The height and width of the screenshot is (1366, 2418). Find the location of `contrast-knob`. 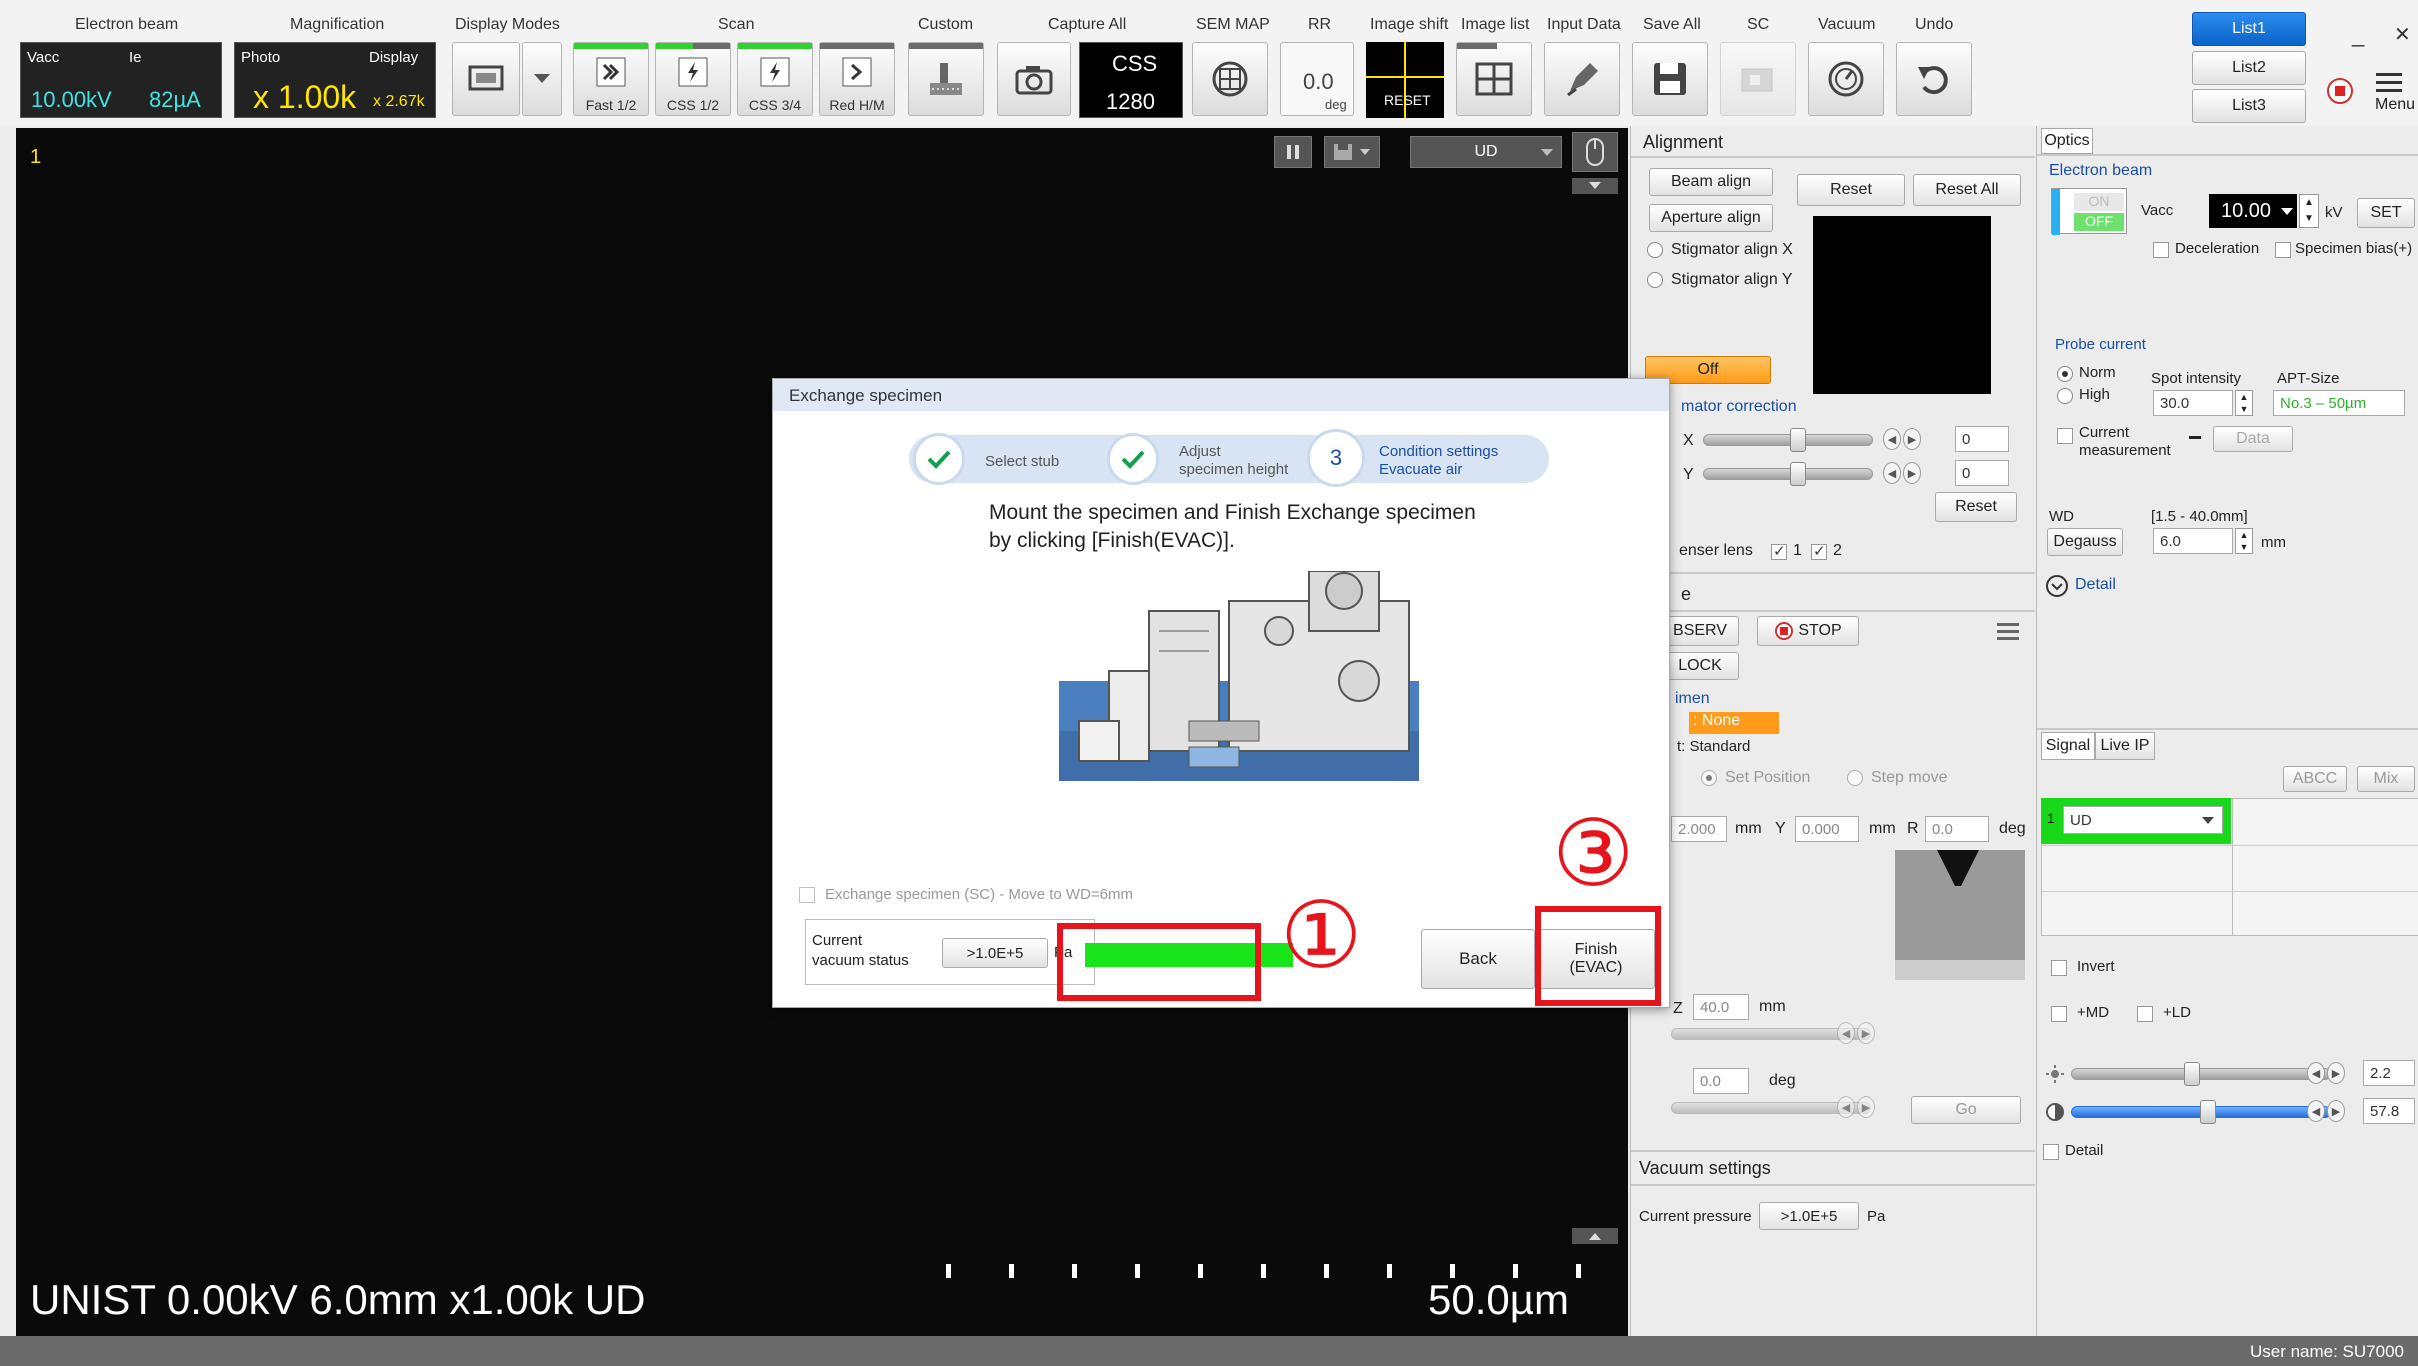

contrast-knob is located at coordinates (2208, 1112).